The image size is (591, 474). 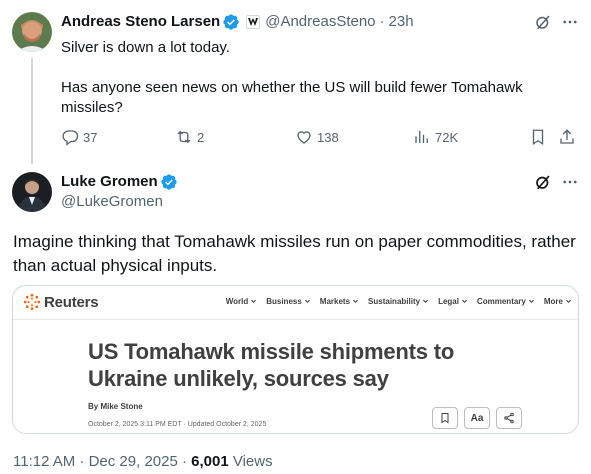 I want to click on main-author-handle: @LukeGromen, so click(x=112, y=202).